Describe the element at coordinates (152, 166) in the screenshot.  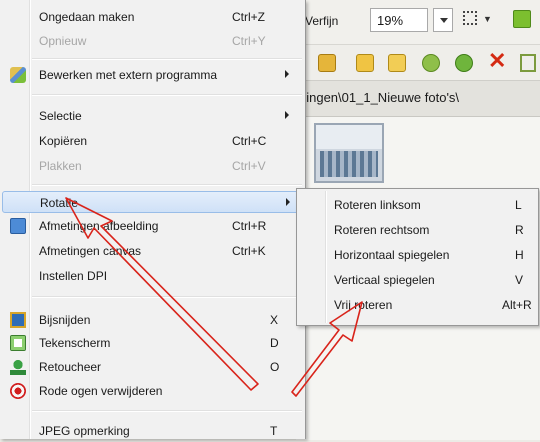
I see `menu-item-paste: Plakken Ctrl+V` at that location.